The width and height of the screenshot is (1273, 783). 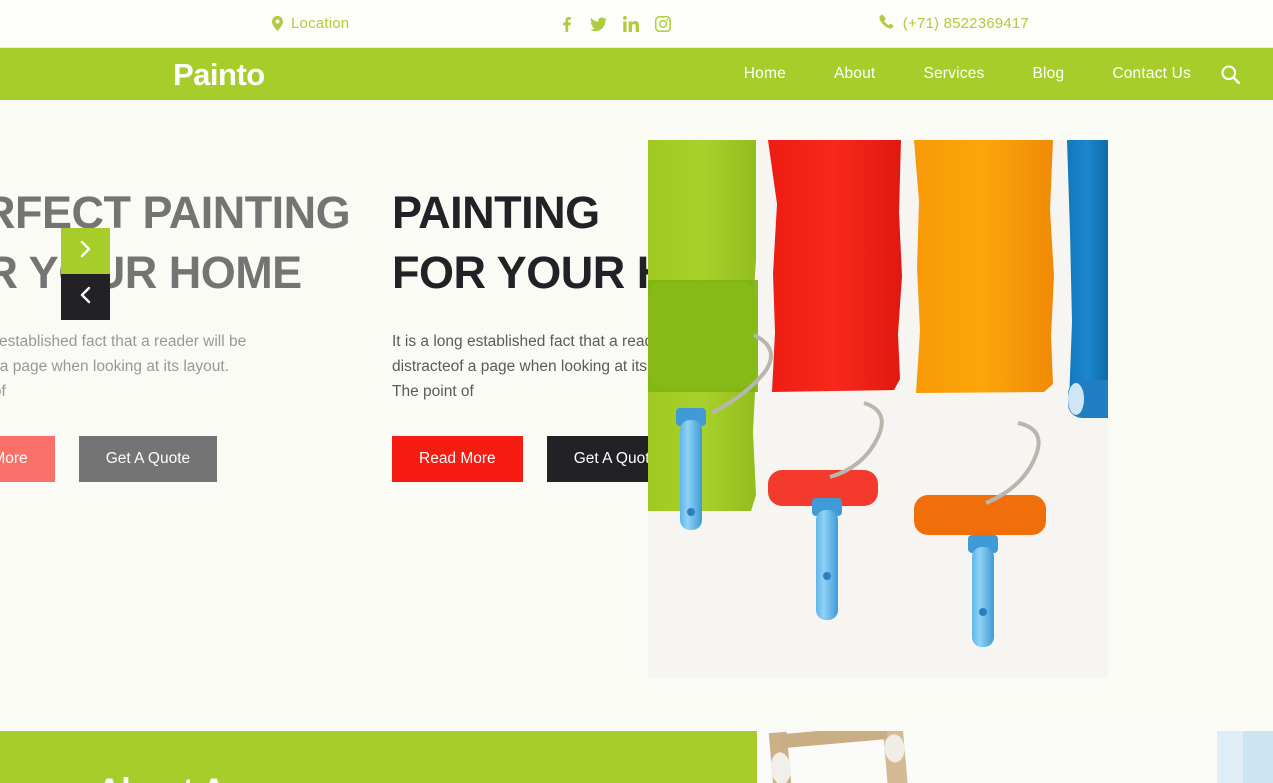 What do you see at coordinates (598, 24) in the screenshot?
I see `twitter-icon` at bounding box center [598, 24].